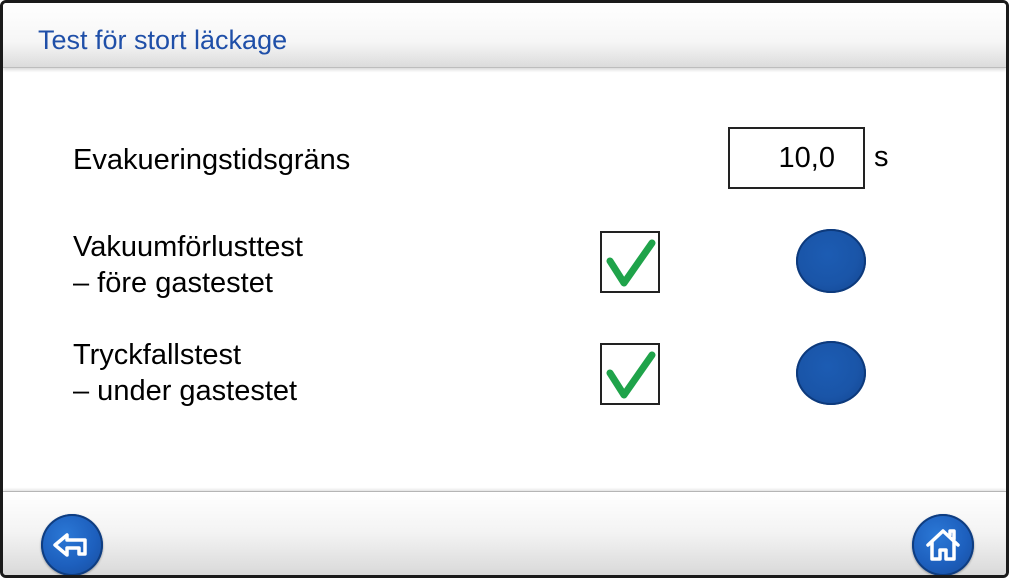 Image resolution: width=1009 pixels, height=578 pixels. What do you see at coordinates (504, 533) in the screenshot?
I see `footer-bar` at bounding box center [504, 533].